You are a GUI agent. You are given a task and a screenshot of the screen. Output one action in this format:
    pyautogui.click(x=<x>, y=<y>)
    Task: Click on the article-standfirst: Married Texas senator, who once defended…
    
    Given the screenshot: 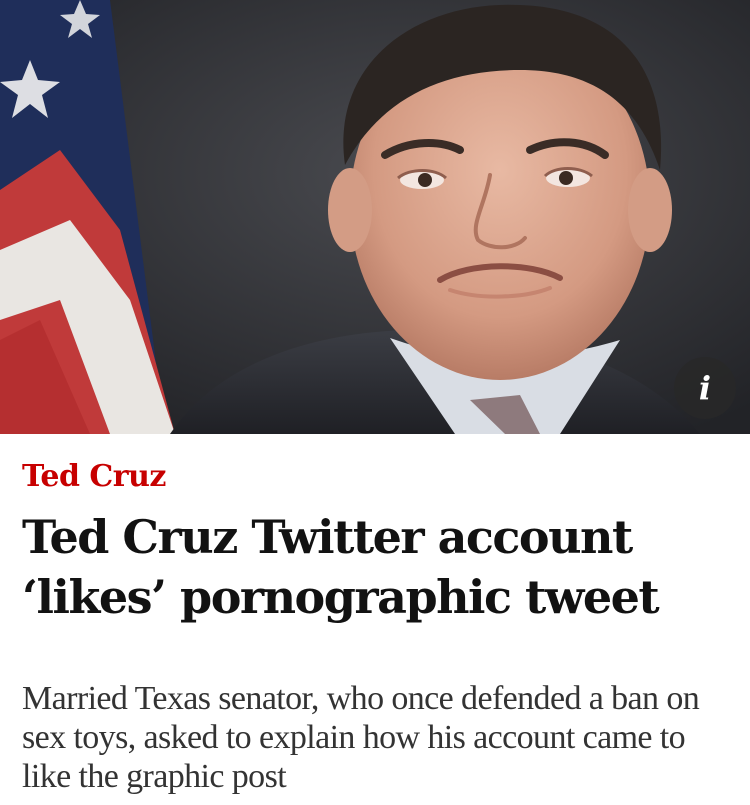 What is the action you would take?
    pyautogui.click(x=361, y=737)
    